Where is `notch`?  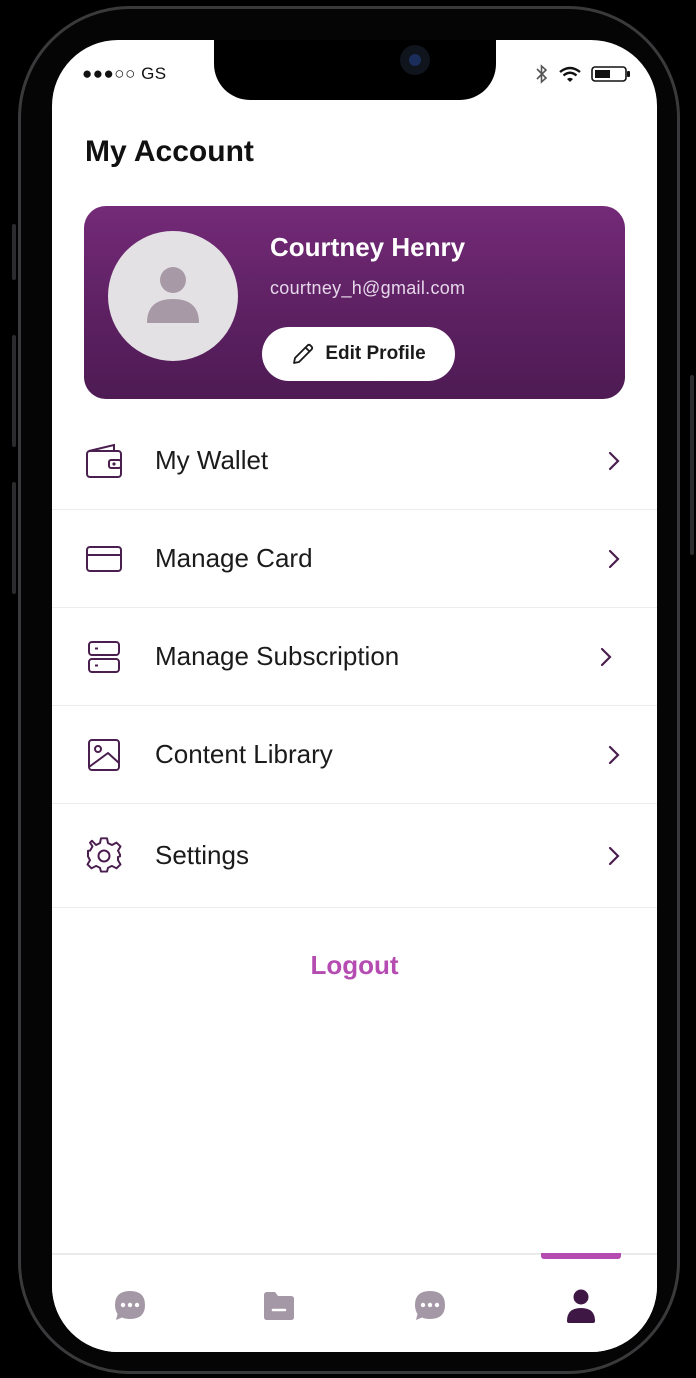
notch is located at coordinates (355, 70).